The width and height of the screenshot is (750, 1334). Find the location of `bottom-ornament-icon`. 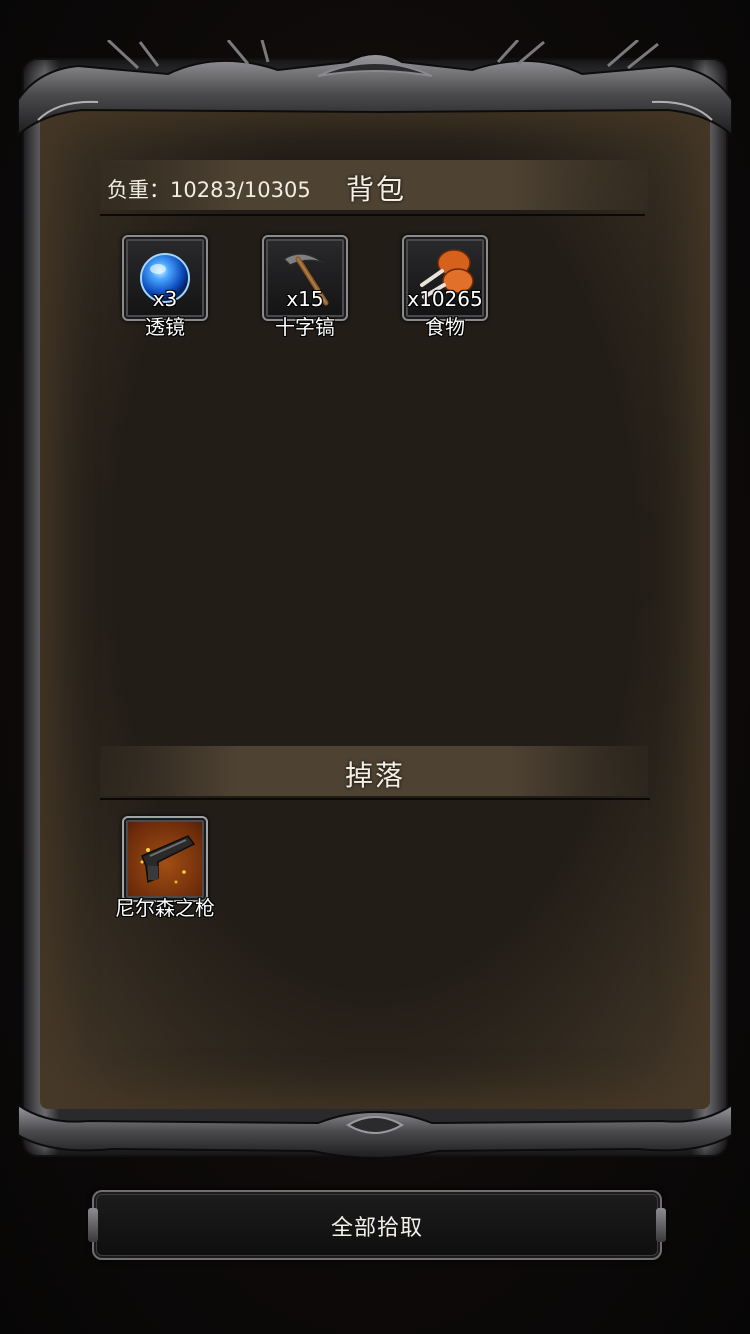

bottom-ornament-icon is located at coordinates (375, 1131).